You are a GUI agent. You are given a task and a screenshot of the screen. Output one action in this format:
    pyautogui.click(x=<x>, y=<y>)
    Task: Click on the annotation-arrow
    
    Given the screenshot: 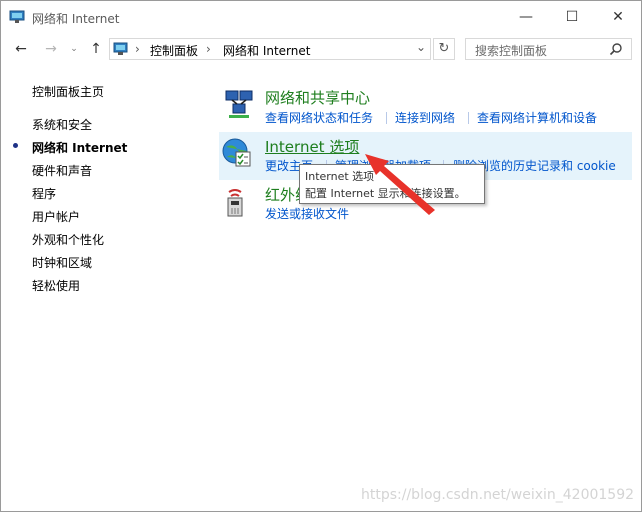 What is the action you would take?
    pyautogui.click(x=400, y=184)
    